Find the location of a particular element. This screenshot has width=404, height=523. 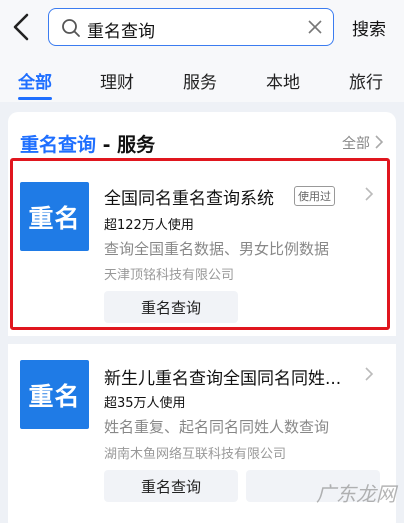

watermark: 广东龙网 is located at coordinates (356, 494).